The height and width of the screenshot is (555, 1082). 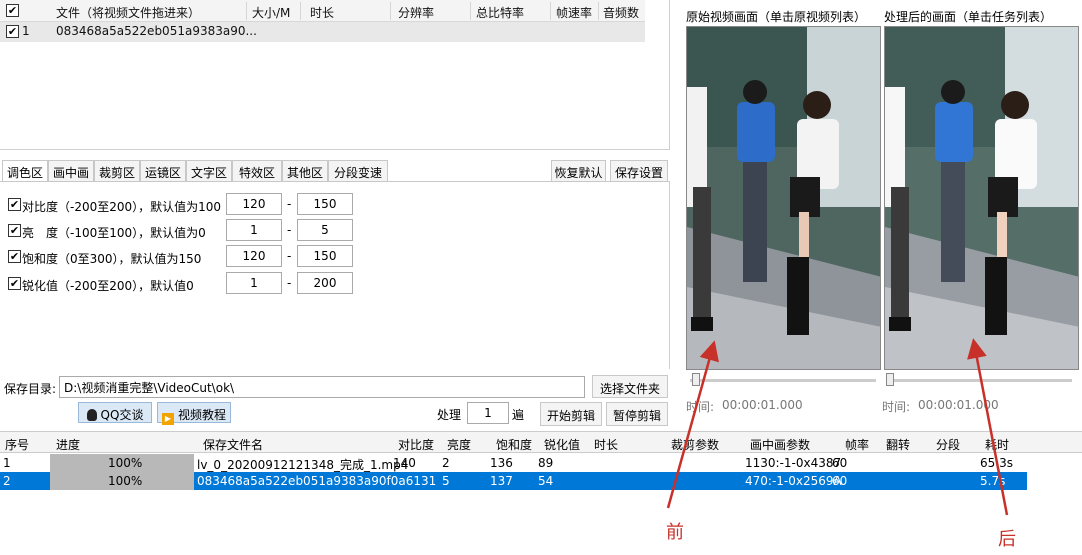 I want to click on before-annotation: 前, so click(x=675, y=532).